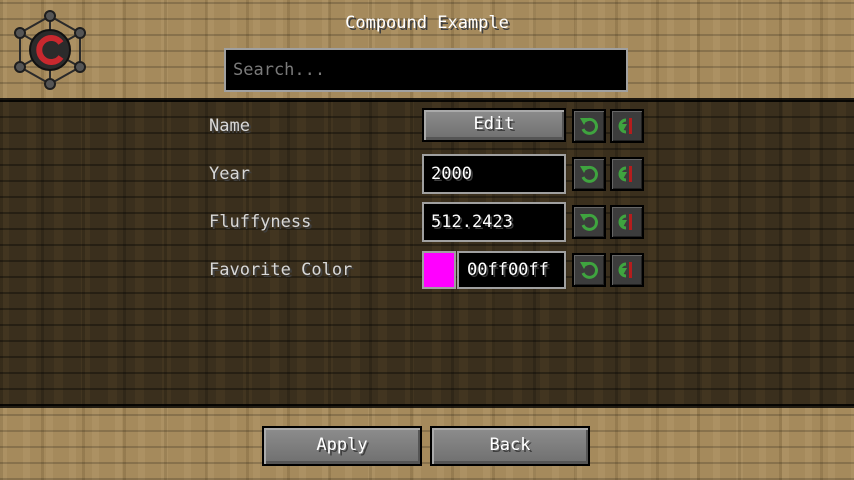 The image size is (854, 480). What do you see at coordinates (510, 446) in the screenshot?
I see `back-button: Back` at bounding box center [510, 446].